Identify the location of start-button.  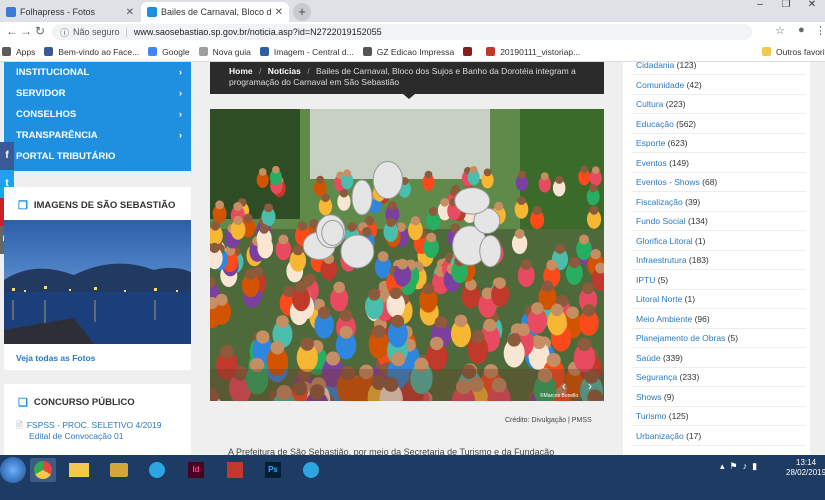
(13, 470).